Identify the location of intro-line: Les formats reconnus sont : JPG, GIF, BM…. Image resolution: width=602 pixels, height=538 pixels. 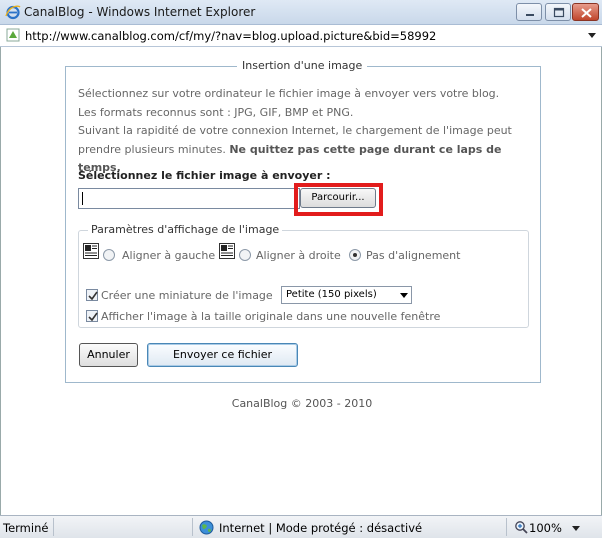
(216, 112).